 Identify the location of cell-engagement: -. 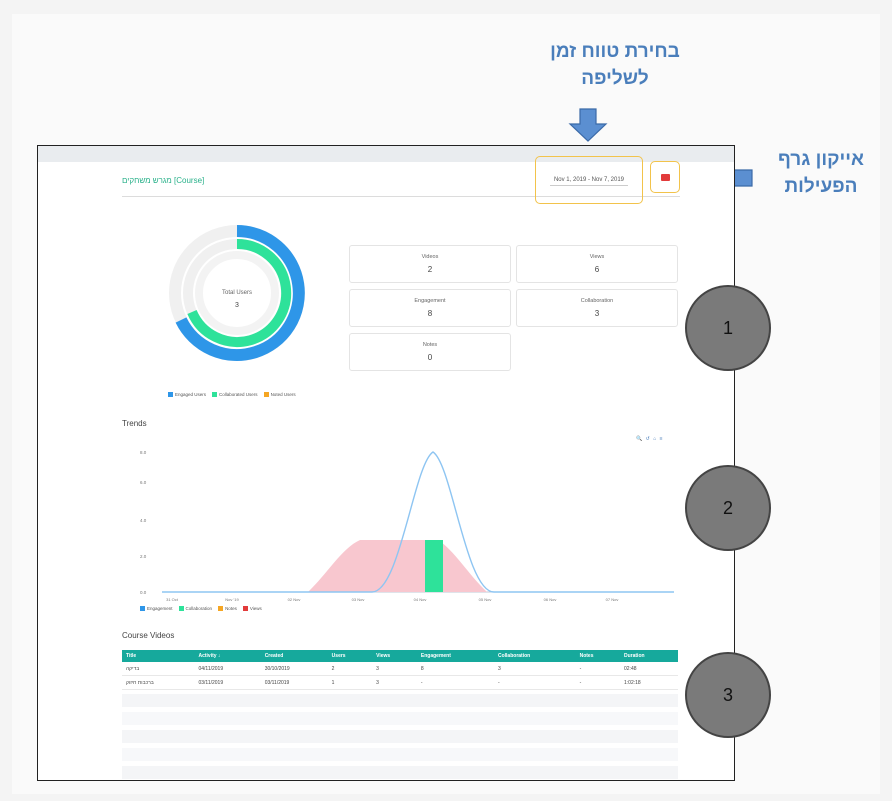
(455, 682).